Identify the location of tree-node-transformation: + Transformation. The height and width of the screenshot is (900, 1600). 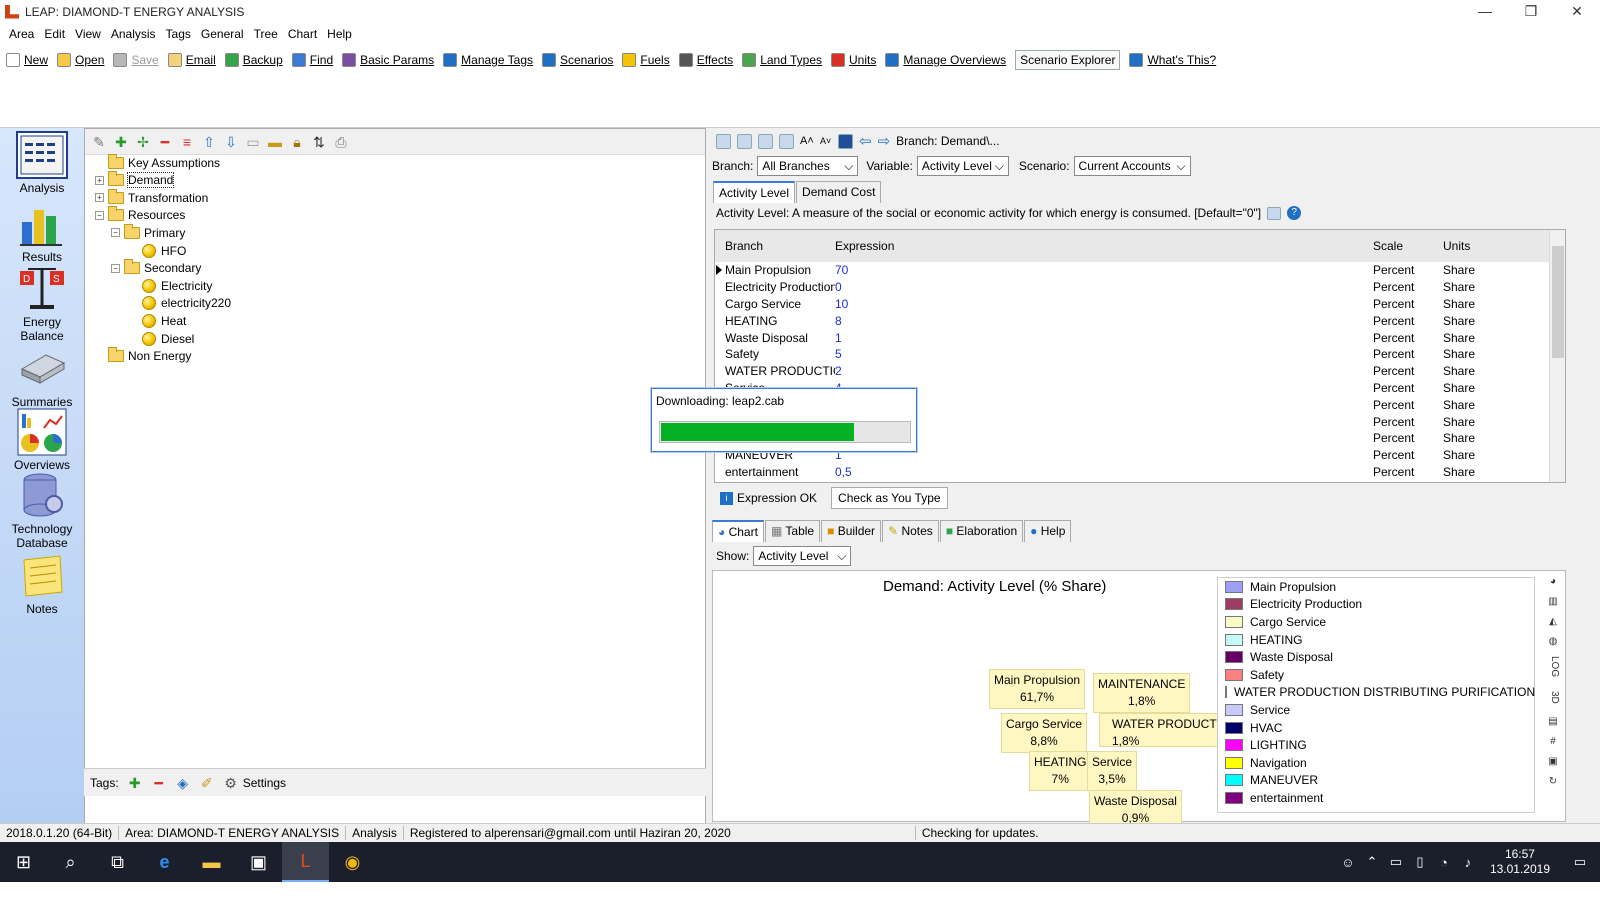
(151, 197).